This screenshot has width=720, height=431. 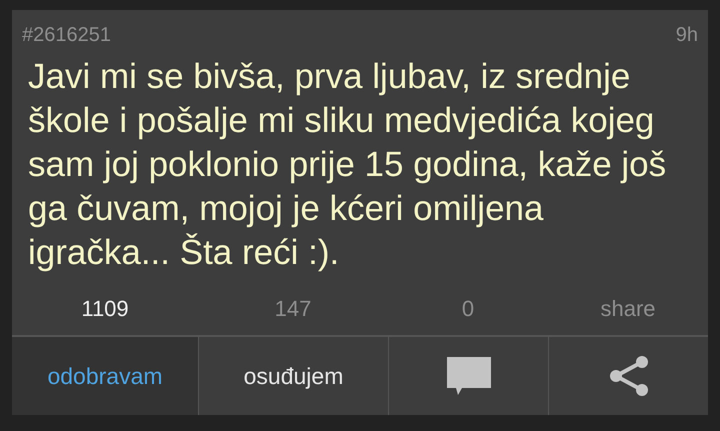 What do you see at coordinates (468, 309) in the screenshot?
I see `count-label: 0` at bounding box center [468, 309].